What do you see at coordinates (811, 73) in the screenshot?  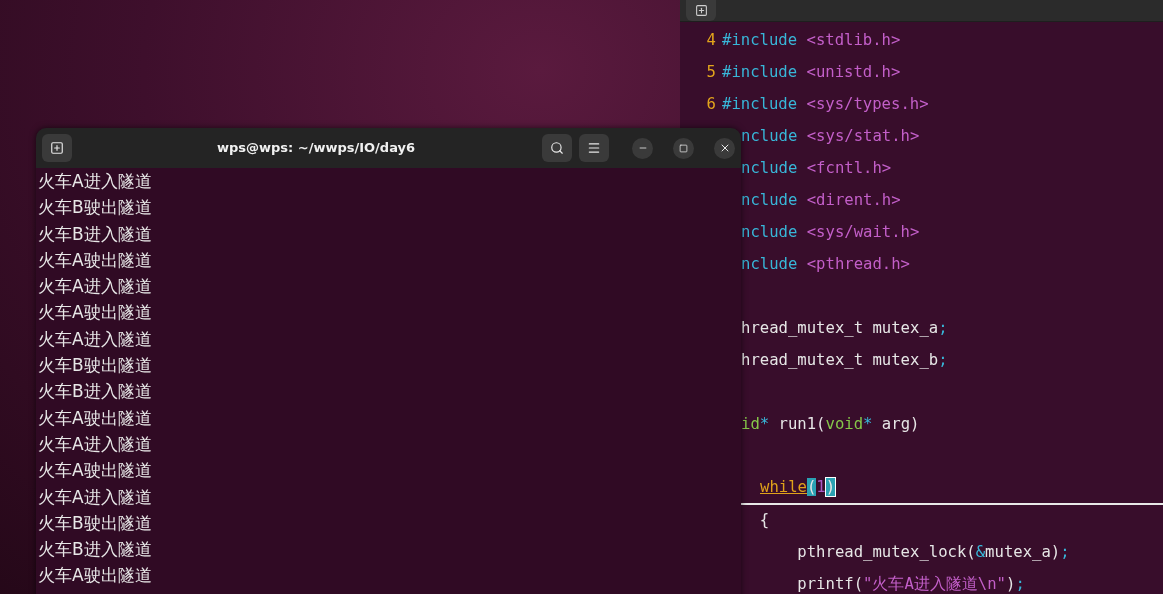 I see `code-line: #include <unistd.h>` at bounding box center [811, 73].